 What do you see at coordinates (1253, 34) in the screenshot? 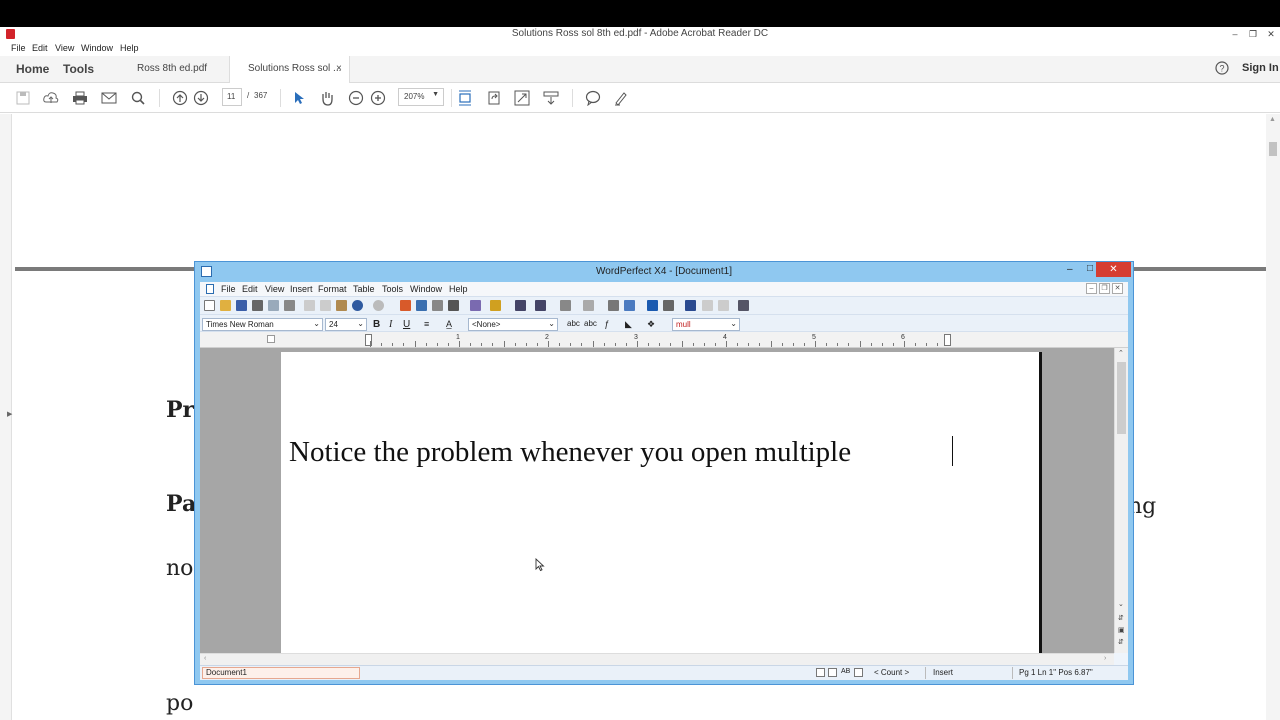
I see `restore-icon: ❐` at bounding box center [1253, 34].